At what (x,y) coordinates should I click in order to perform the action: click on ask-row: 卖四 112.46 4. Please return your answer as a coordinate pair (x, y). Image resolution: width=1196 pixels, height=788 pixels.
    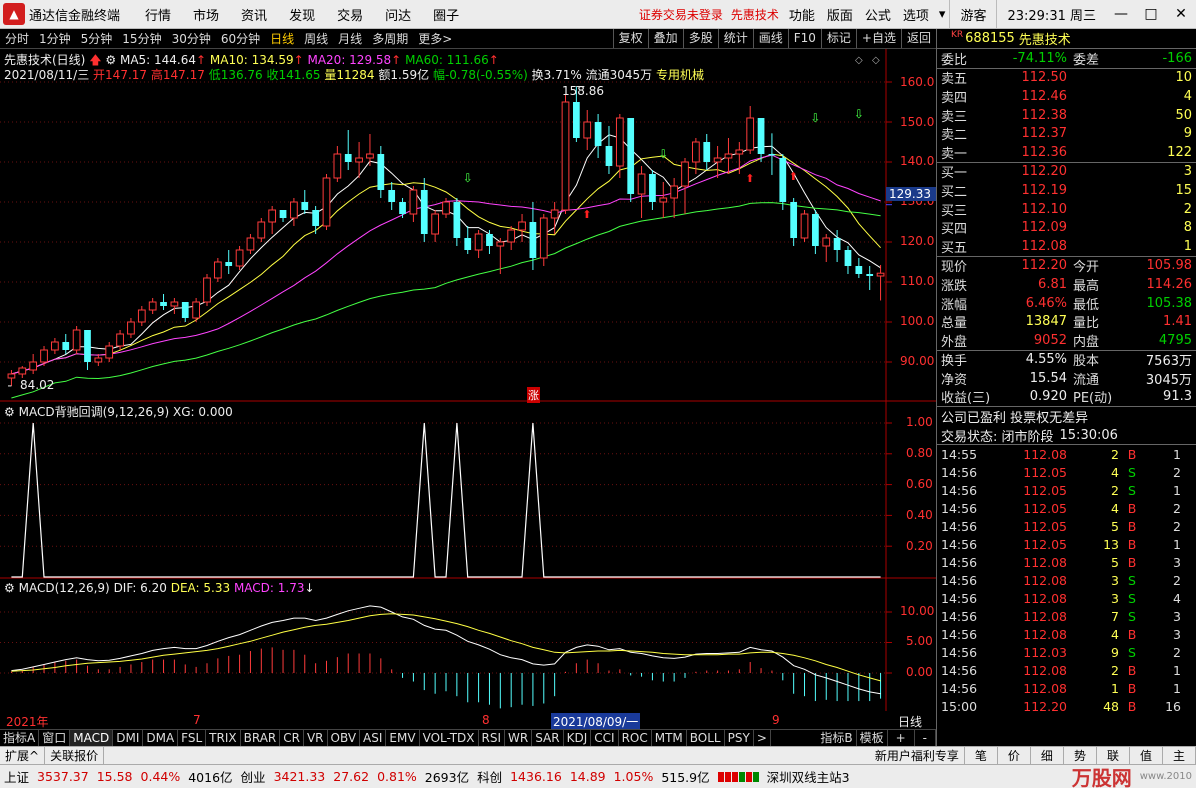
    Looking at the image, I should click on (1066, 96).